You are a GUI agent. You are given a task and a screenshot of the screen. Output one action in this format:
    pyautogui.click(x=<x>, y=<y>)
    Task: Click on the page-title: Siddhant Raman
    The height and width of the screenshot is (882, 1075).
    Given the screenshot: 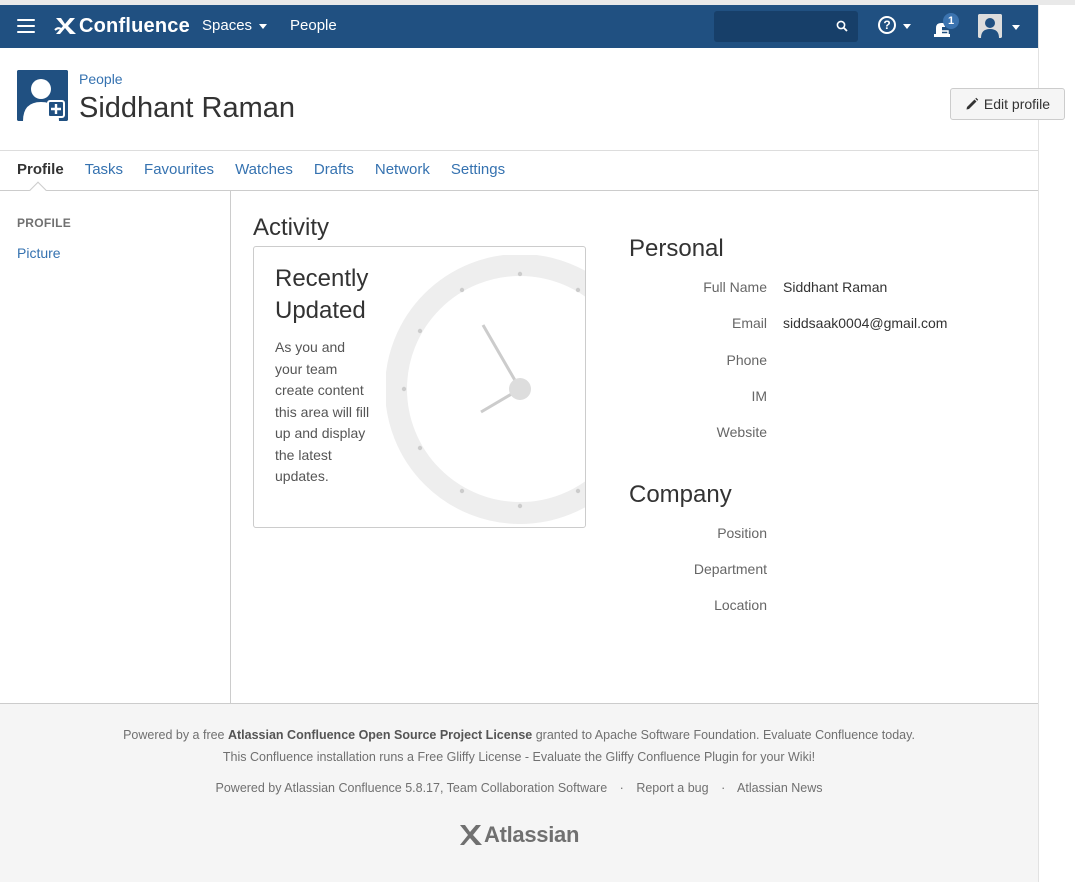 What is the action you would take?
    pyautogui.click(x=187, y=108)
    